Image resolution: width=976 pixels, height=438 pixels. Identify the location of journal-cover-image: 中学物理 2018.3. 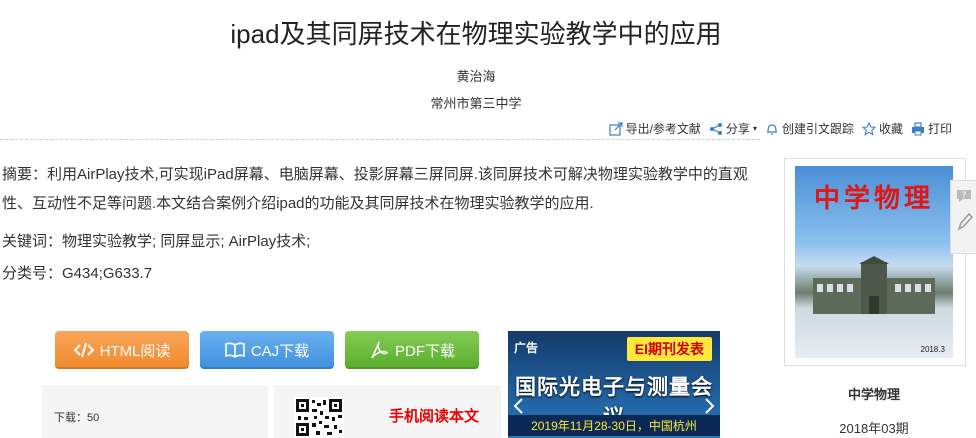
(874, 262).